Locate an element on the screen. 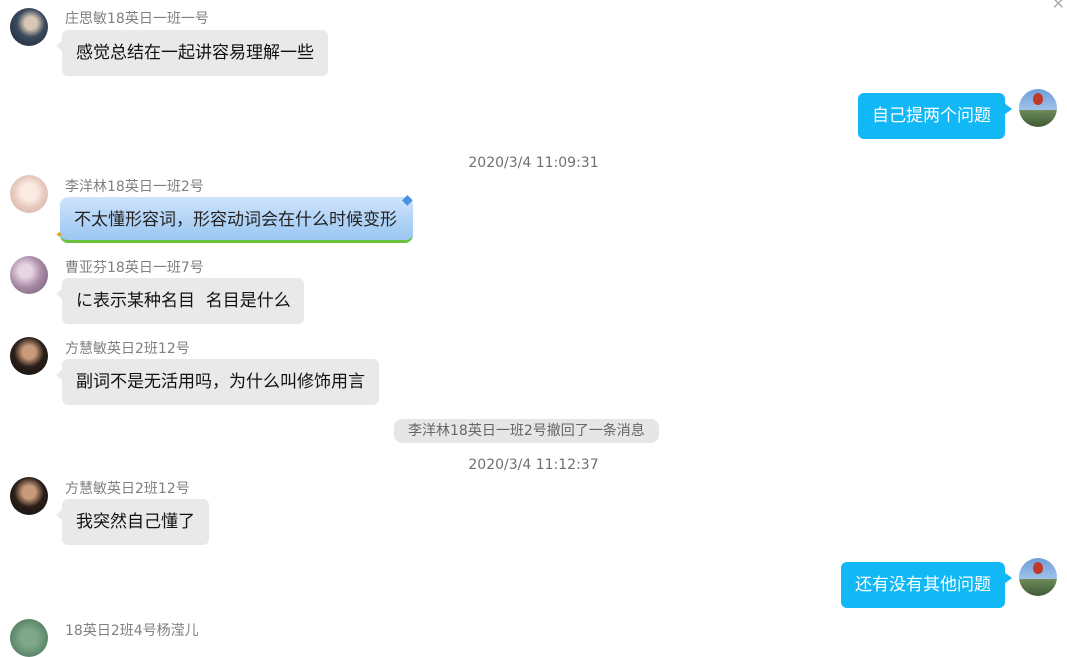 This screenshot has height=657, width=1067. timestamp: 2020/3/4 11:09:31 is located at coordinates (533, 163).